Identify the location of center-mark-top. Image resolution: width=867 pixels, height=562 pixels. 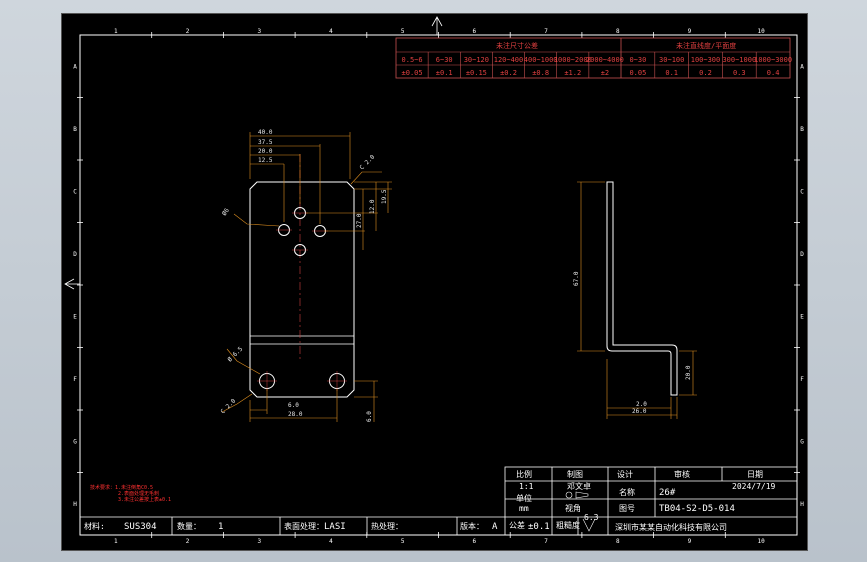
(437, 25).